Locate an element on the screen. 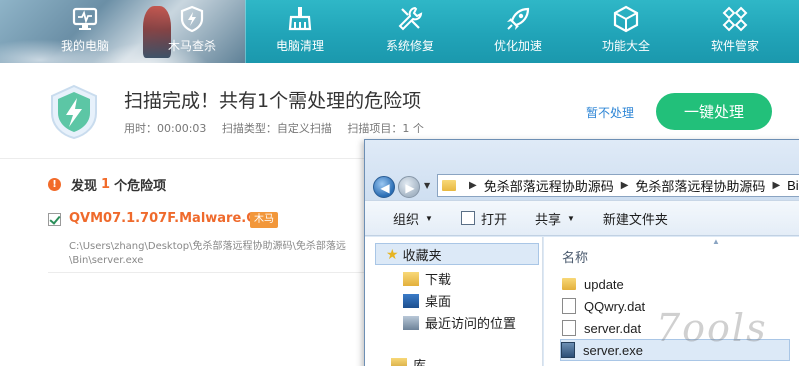 This screenshot has height=366, width=799. broom-icon is located at coordinates (300, 19).